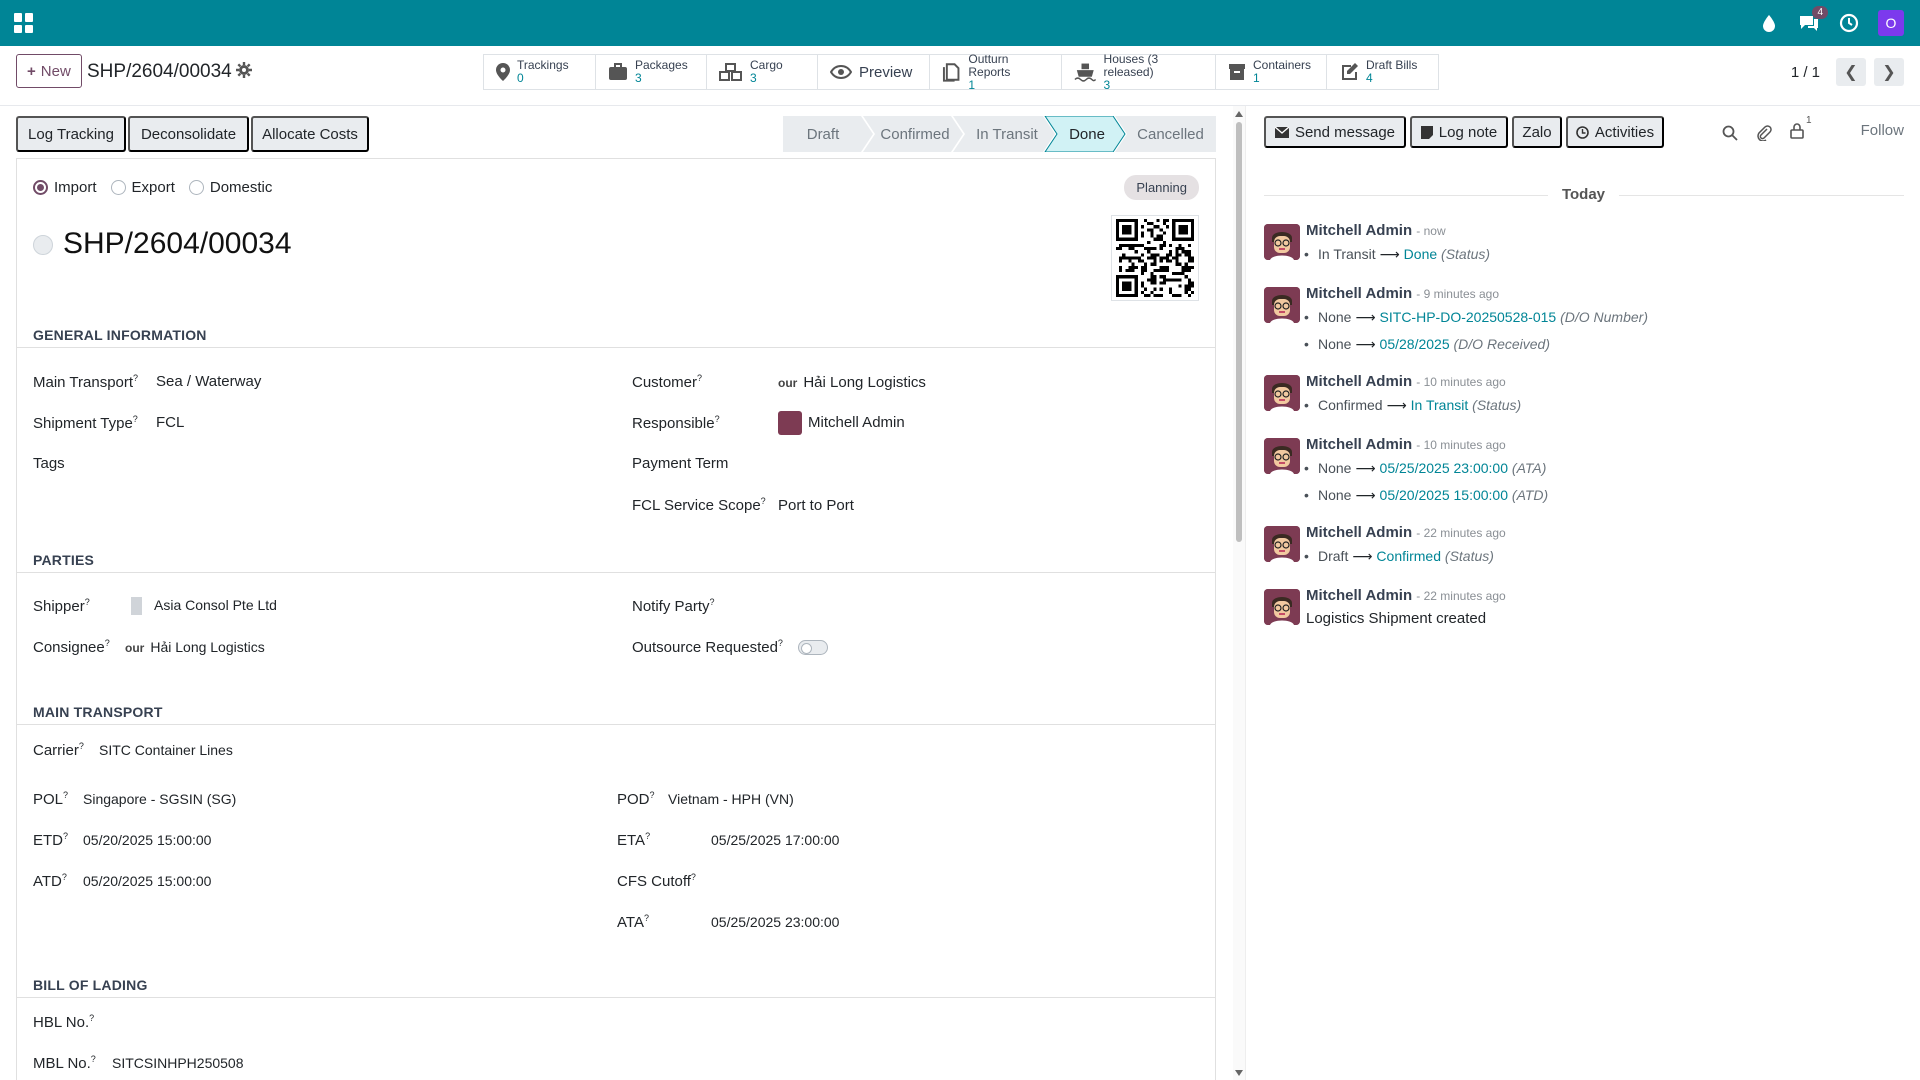  I want to click on scroll-up-icon, so click(1239, 114).